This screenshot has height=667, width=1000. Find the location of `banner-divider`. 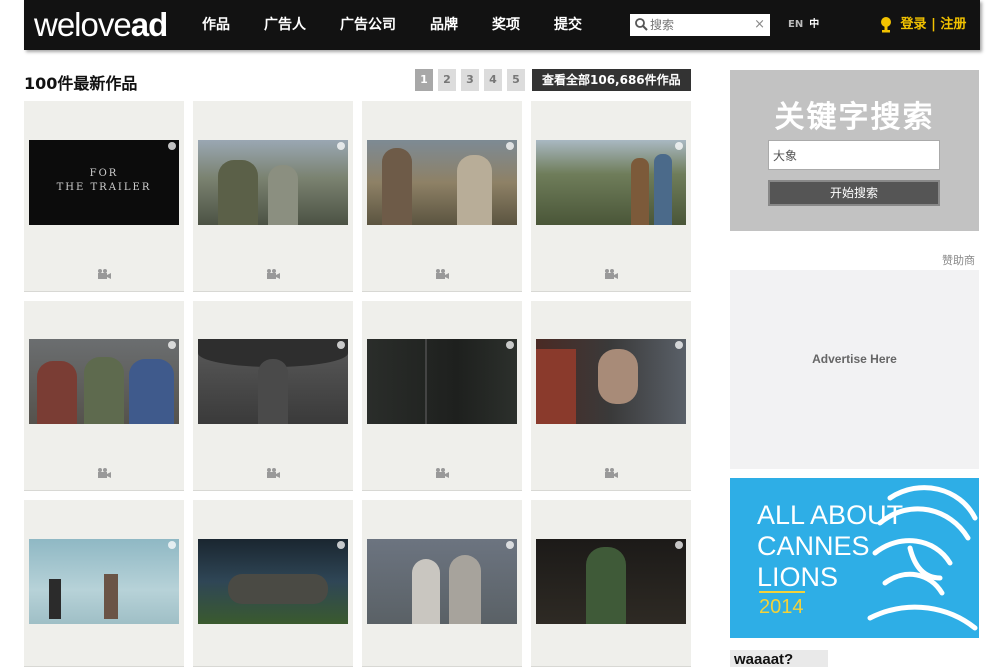

banner-divider is located at coordinates (782, 592).